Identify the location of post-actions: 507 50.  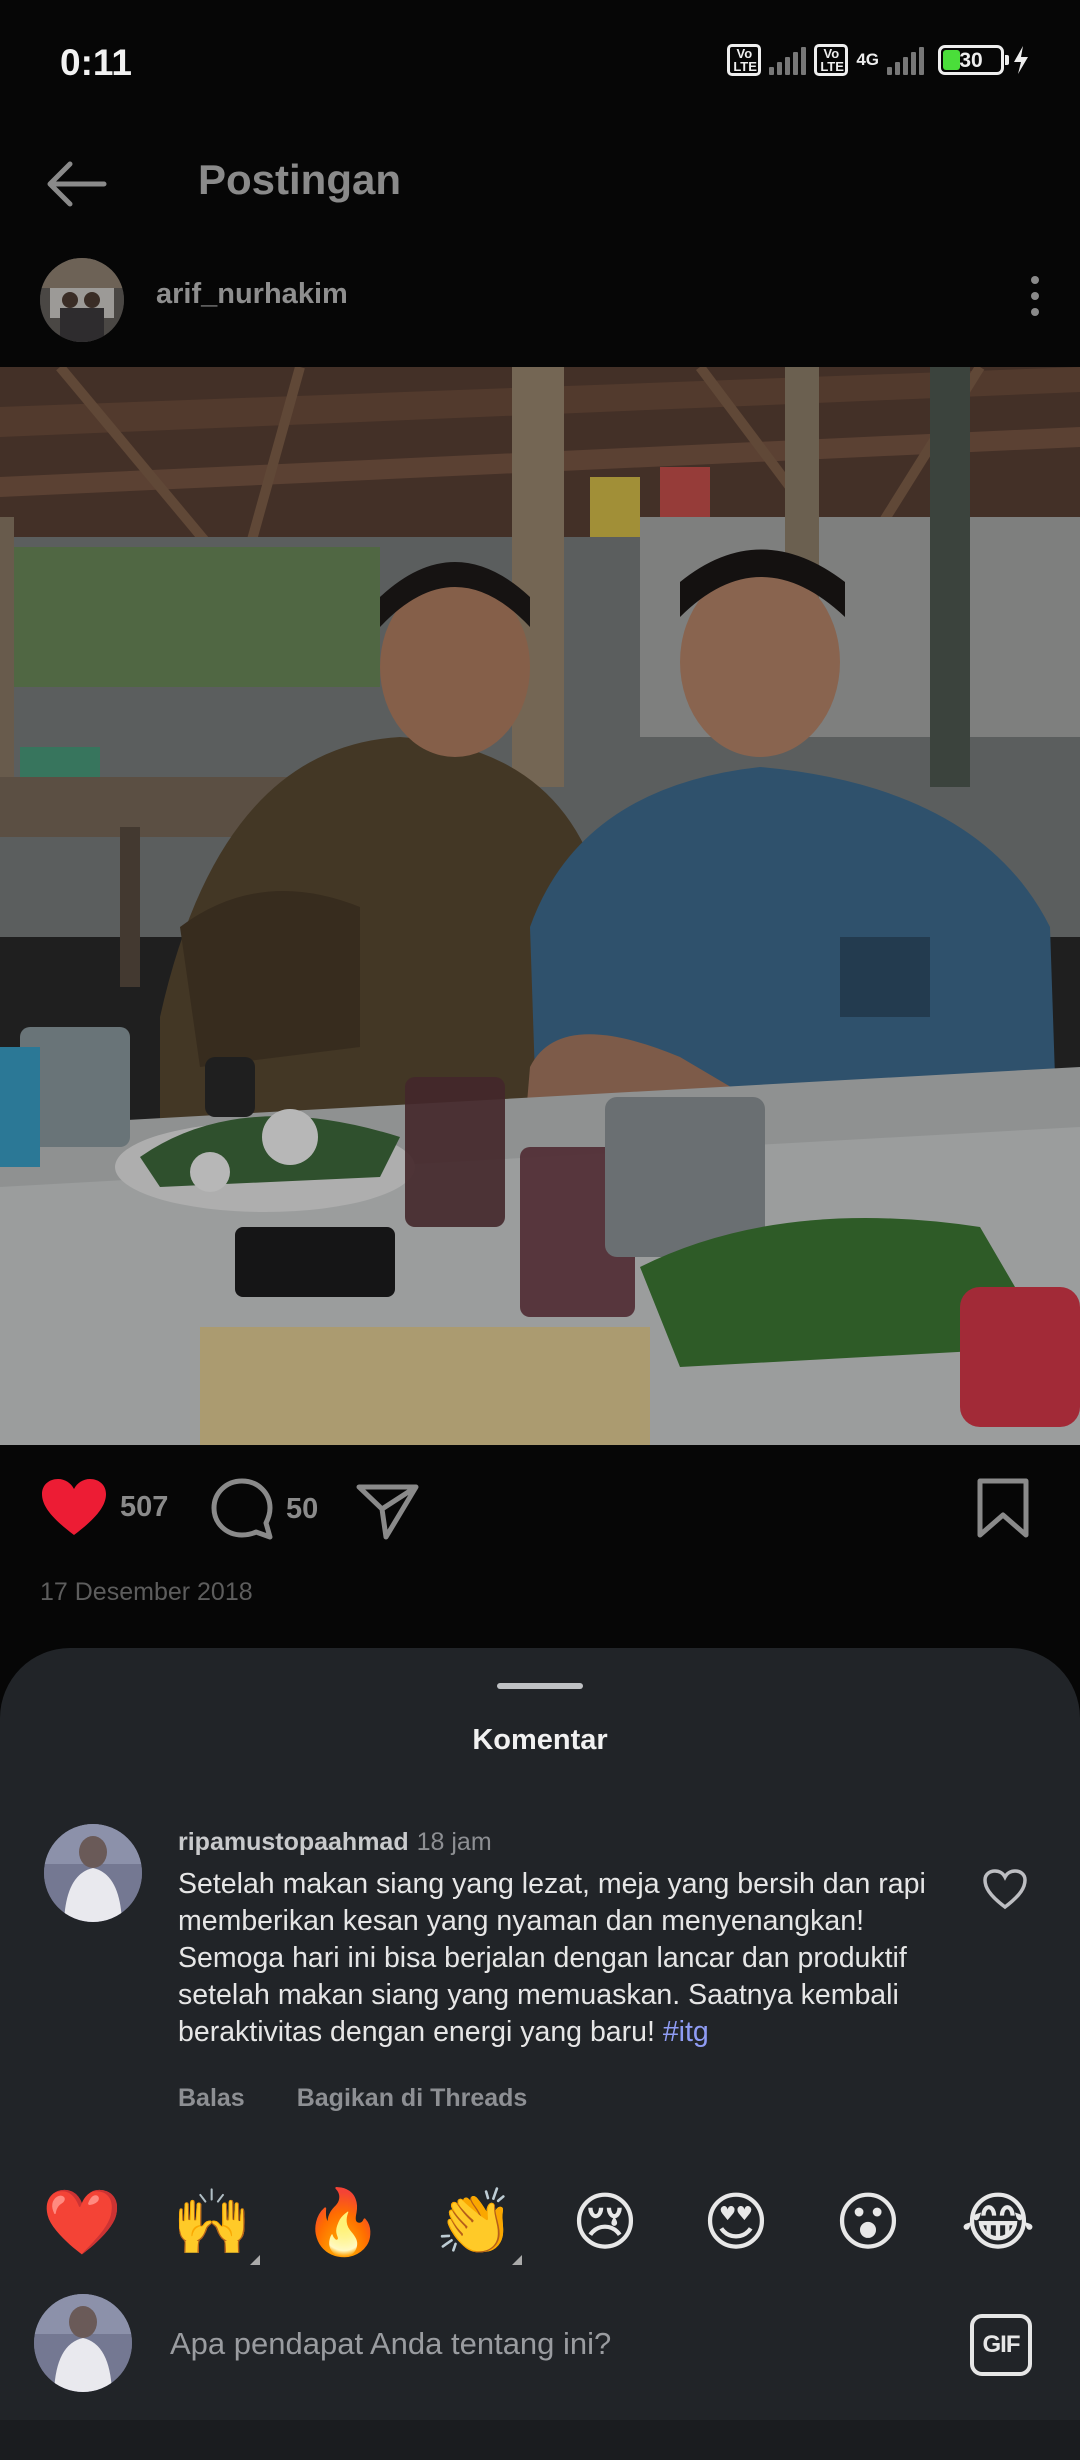
(540, 1510).